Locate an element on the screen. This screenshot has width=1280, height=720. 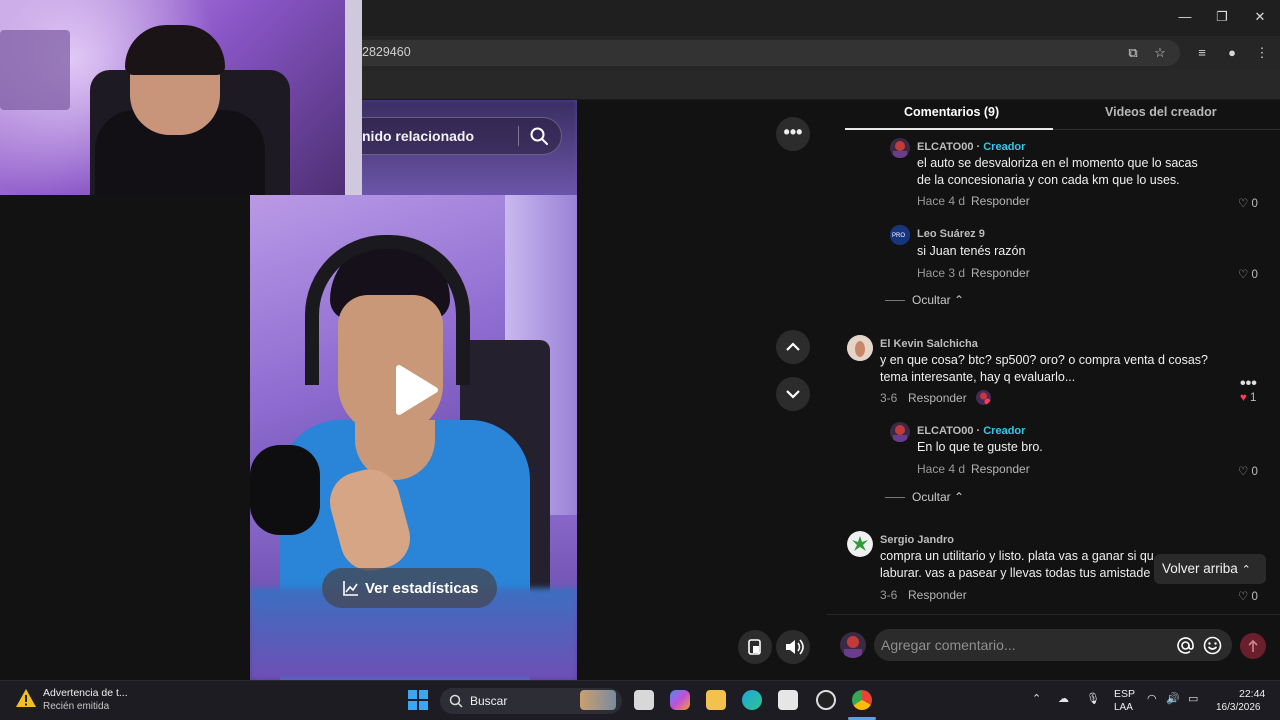
back-to-top-label: Volver arriba ⌃ is located at coordinates (1206, 568).